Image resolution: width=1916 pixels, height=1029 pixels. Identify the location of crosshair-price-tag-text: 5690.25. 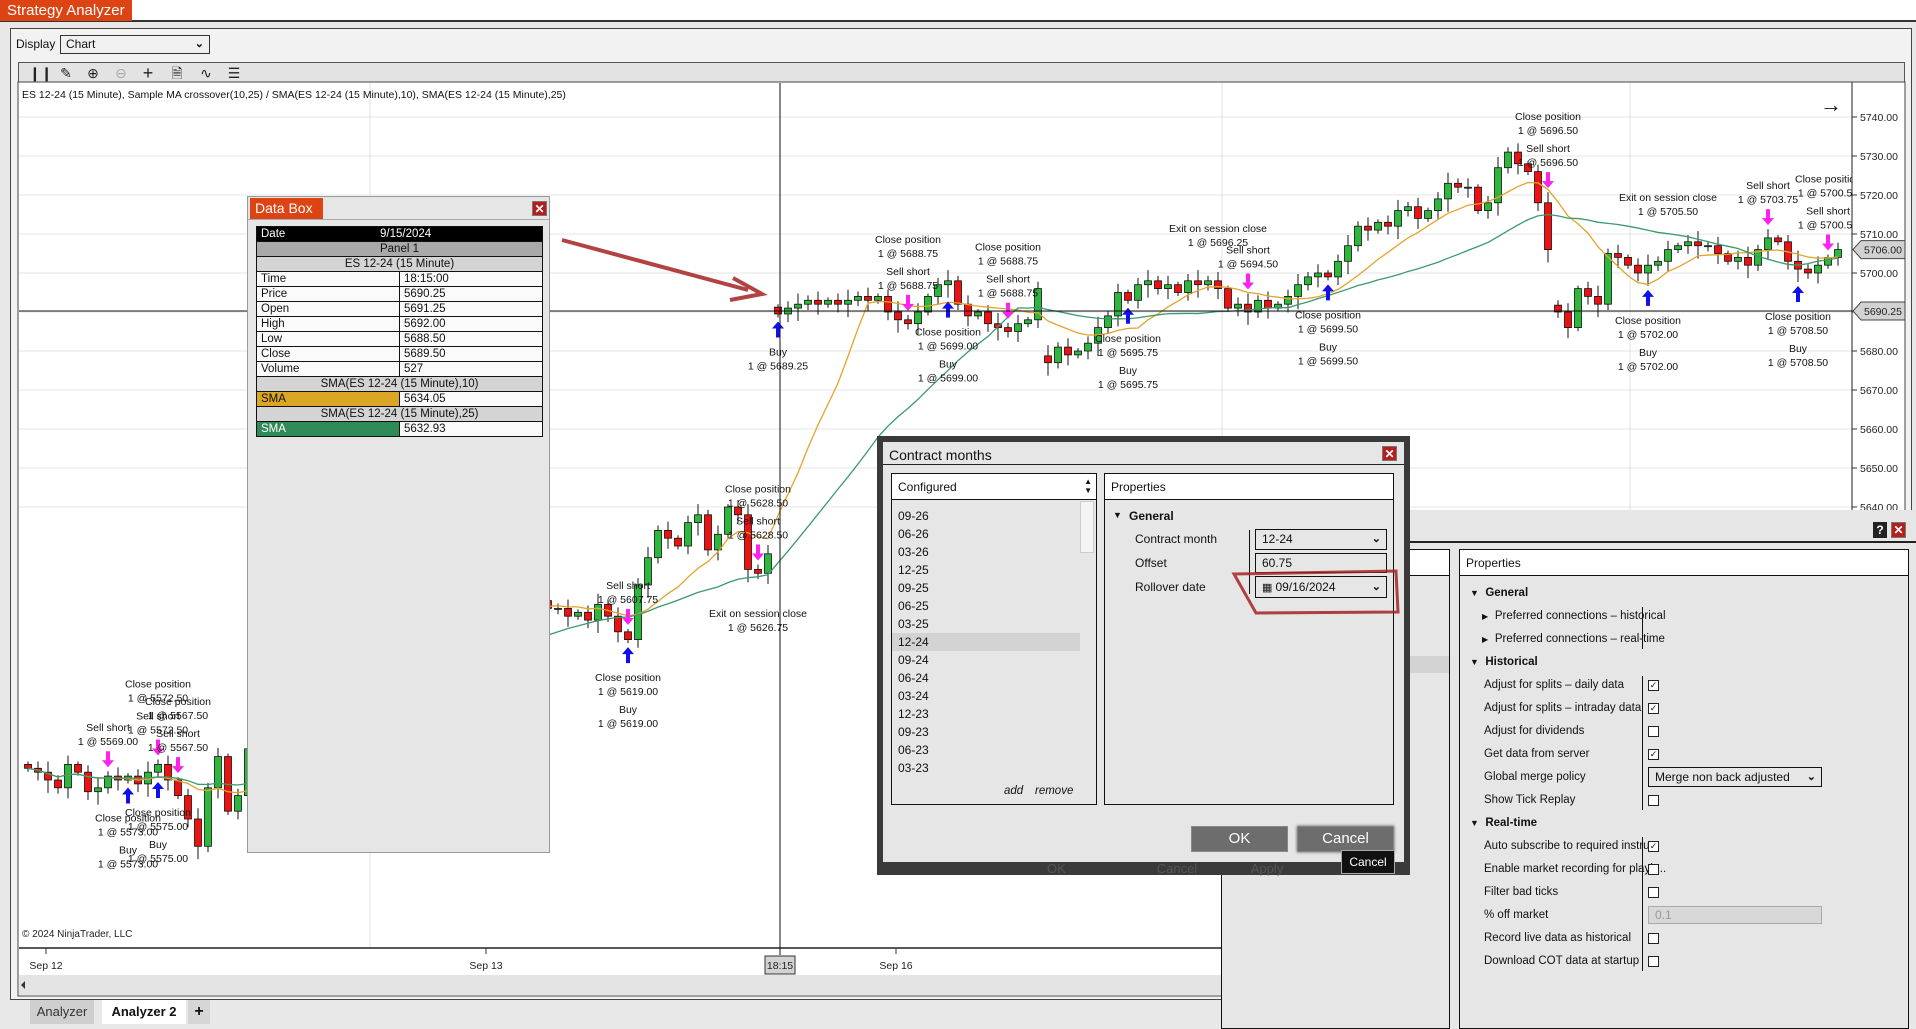
(1883, 312).